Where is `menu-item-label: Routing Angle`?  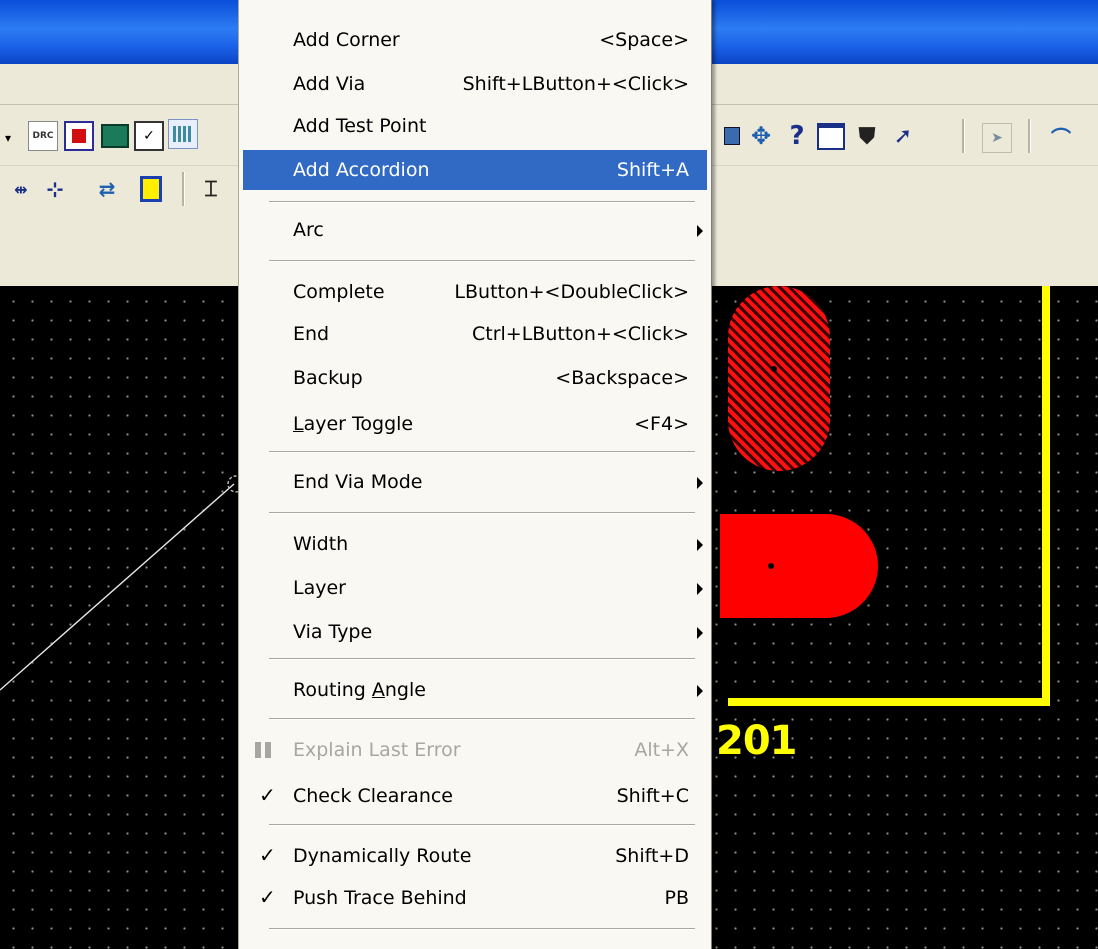 menu-item-label: Routing Angle is located at coordinates (359, 690).